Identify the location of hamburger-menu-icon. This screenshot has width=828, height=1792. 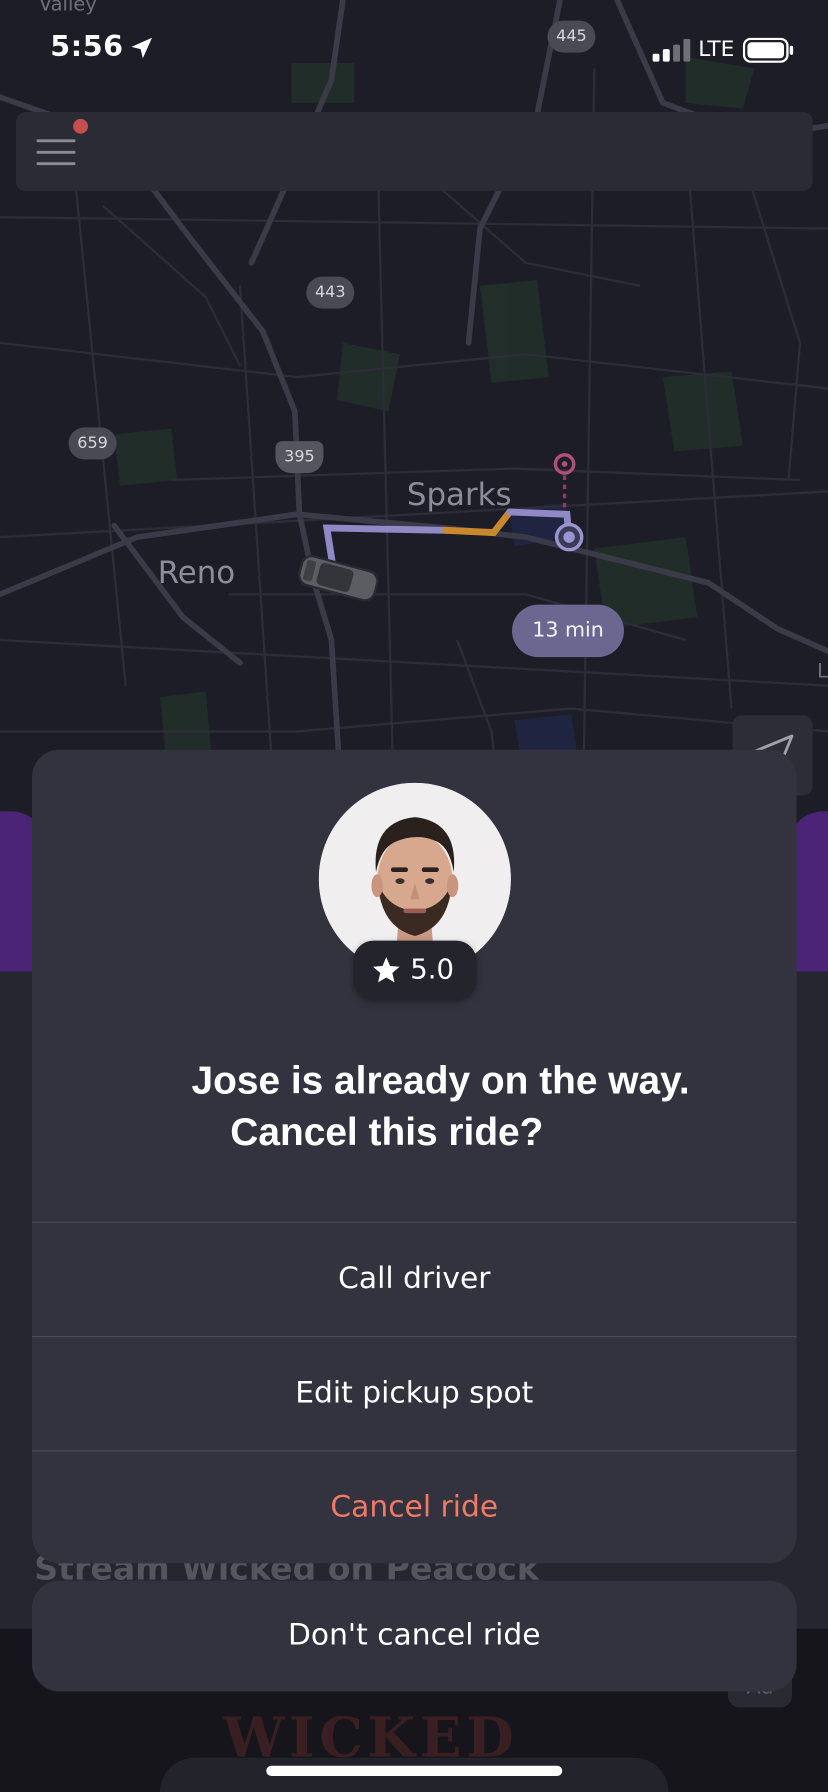
(56, 152).